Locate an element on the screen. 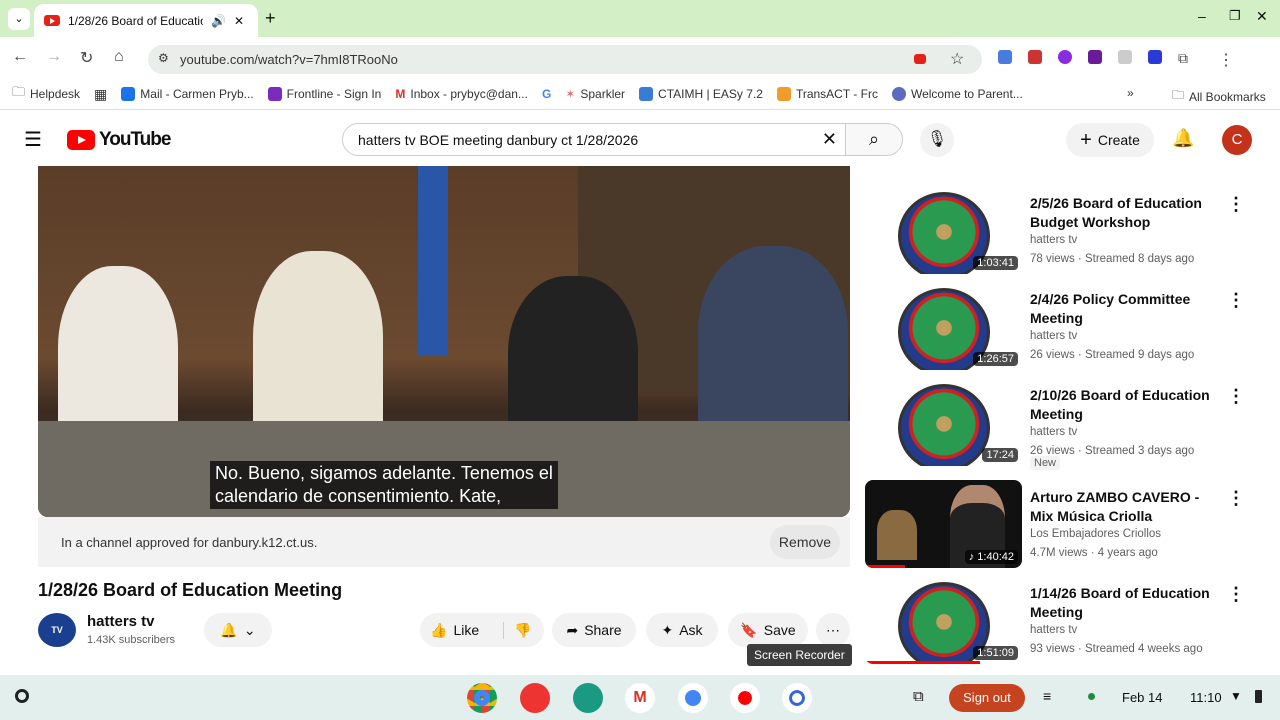 Image resolution: width=1280 pixels, height=720 pixels. bookmark-star-icon: ☆ is located at coordinates (957, 59).